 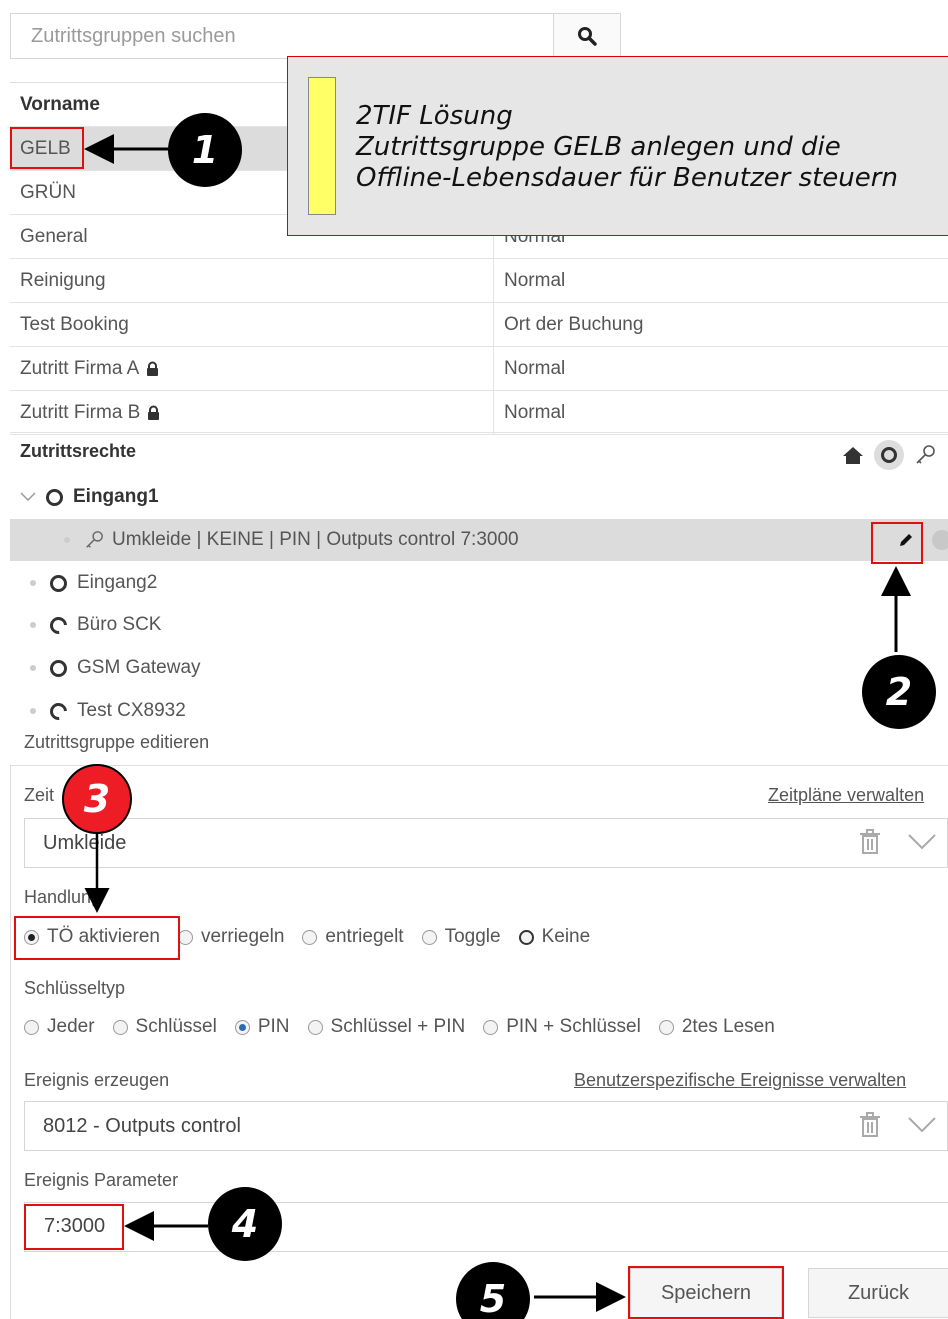 What do you see at coordinates (205, 150) in the screenshot?
I see `step-badge-1: 1` at bounding box center [205, 150].